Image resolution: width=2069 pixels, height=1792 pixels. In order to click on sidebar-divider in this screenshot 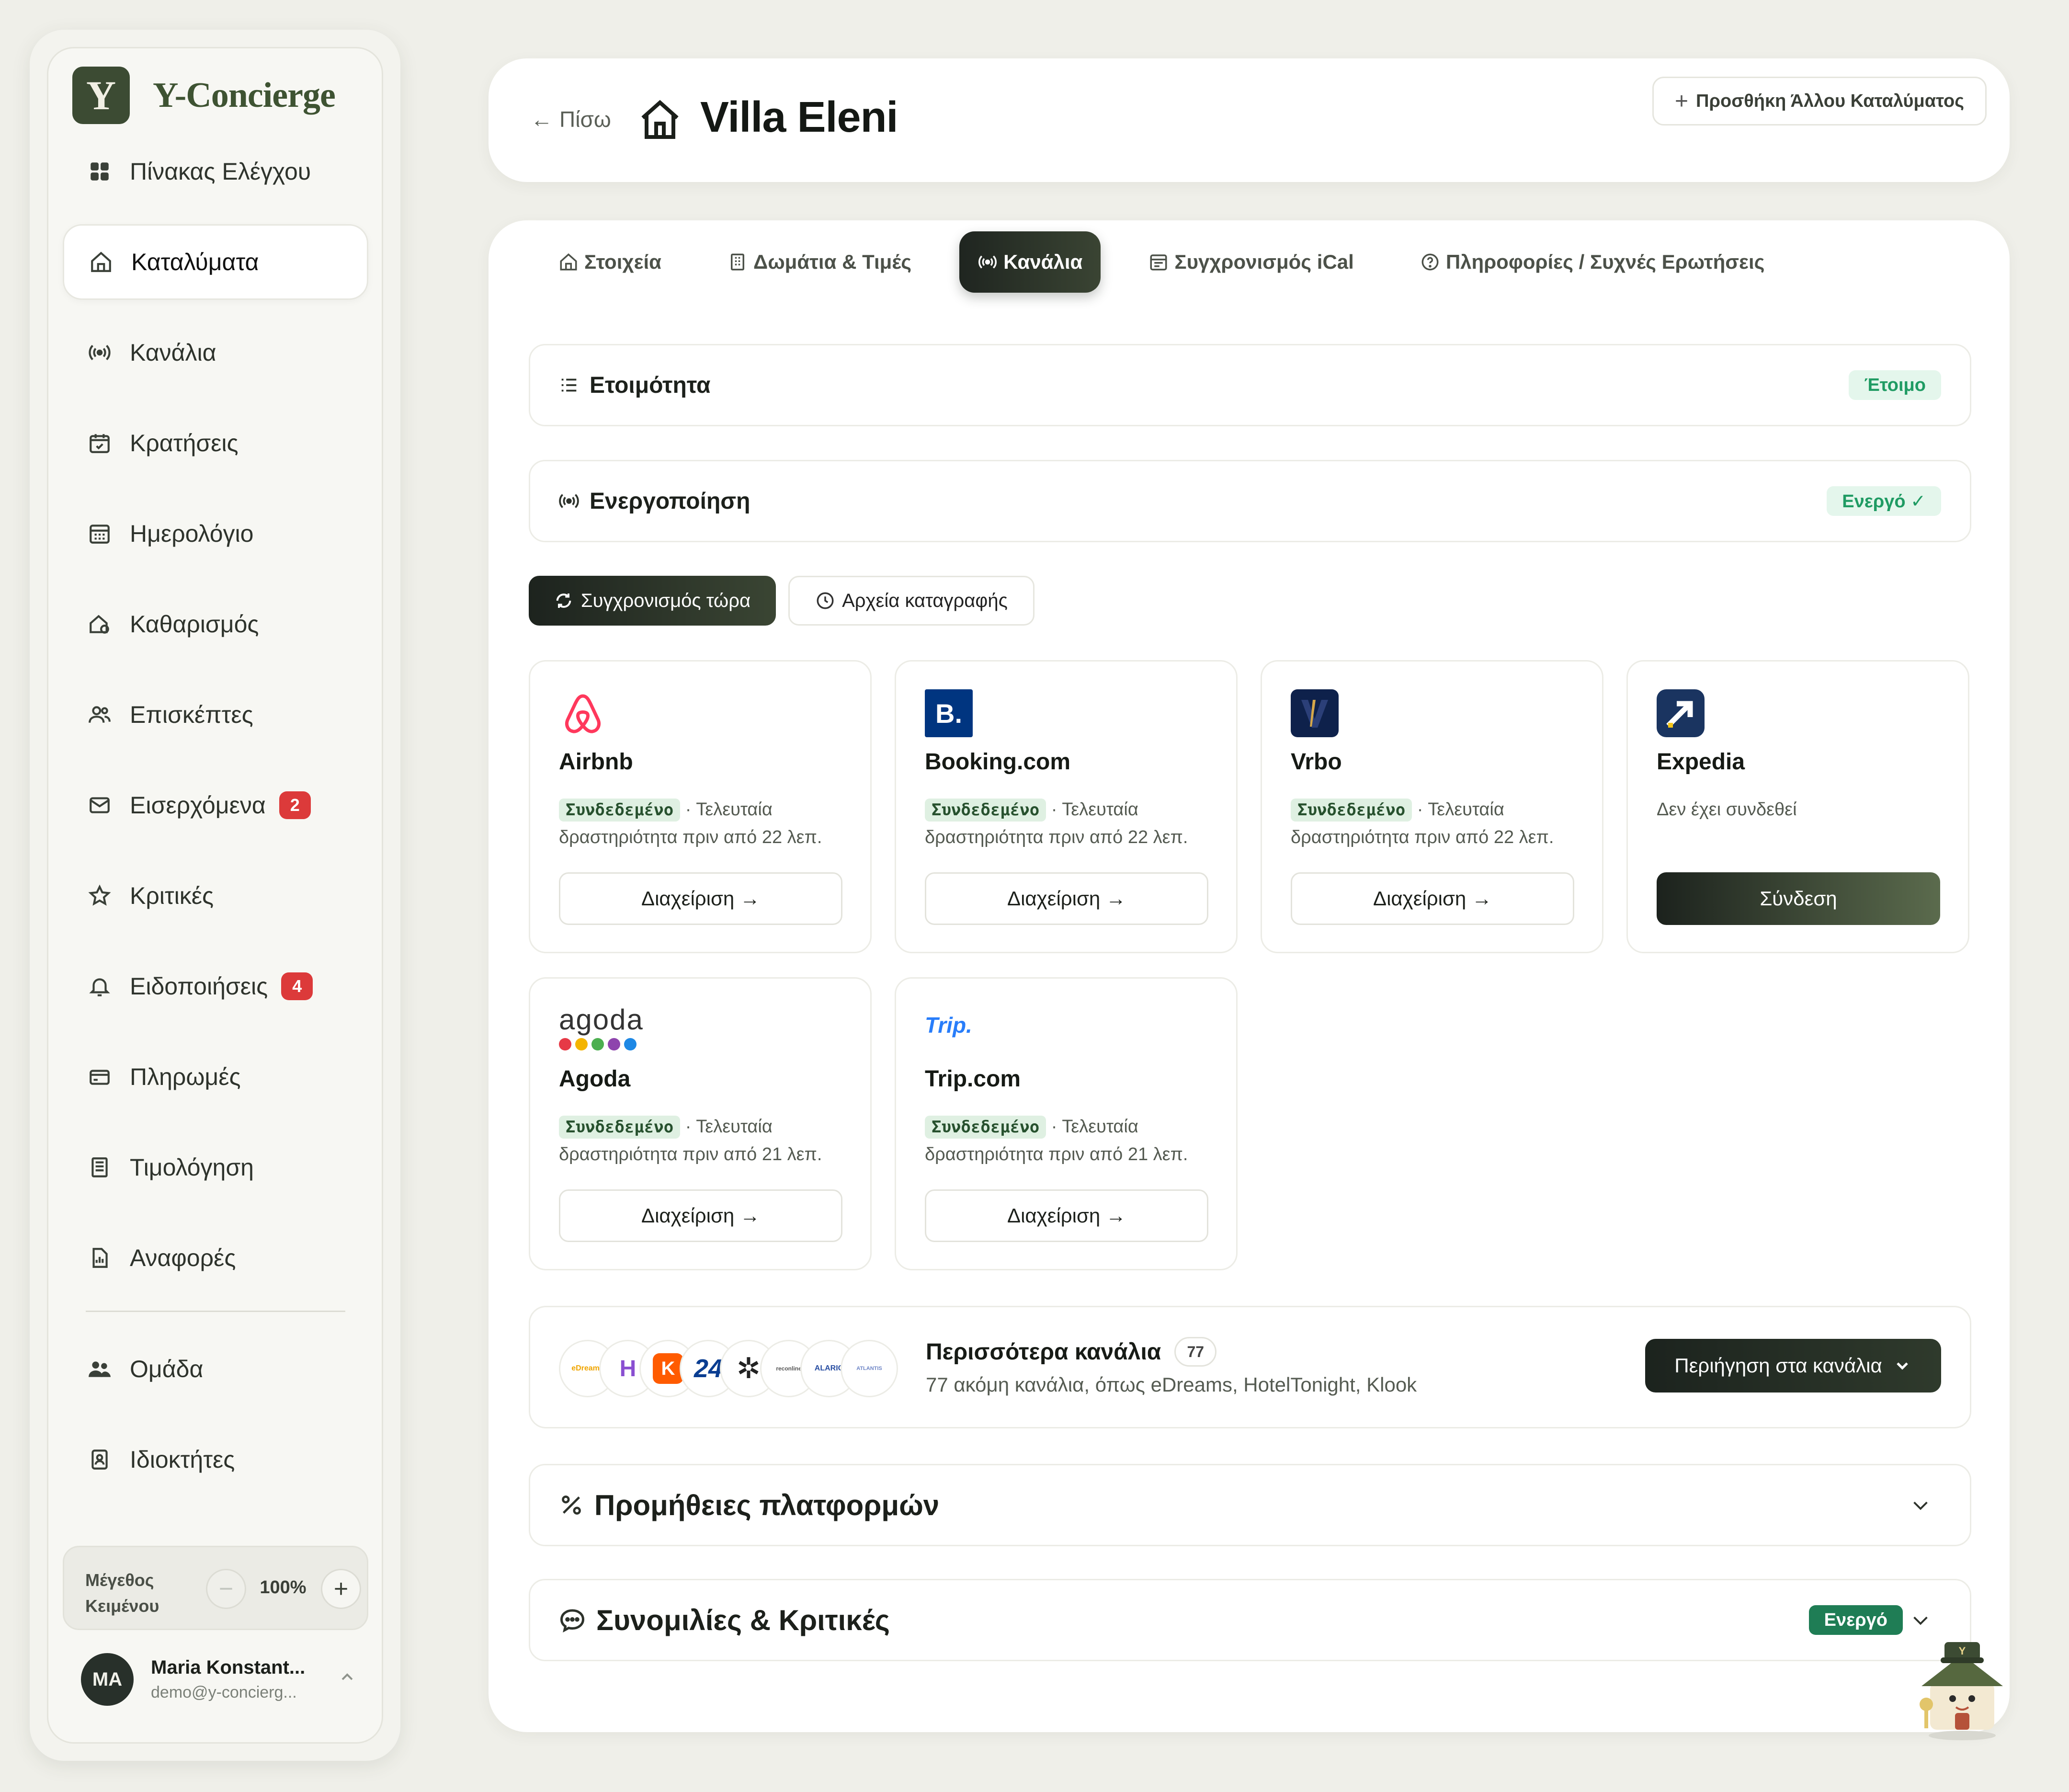, I will do `click(216, 1311)`.